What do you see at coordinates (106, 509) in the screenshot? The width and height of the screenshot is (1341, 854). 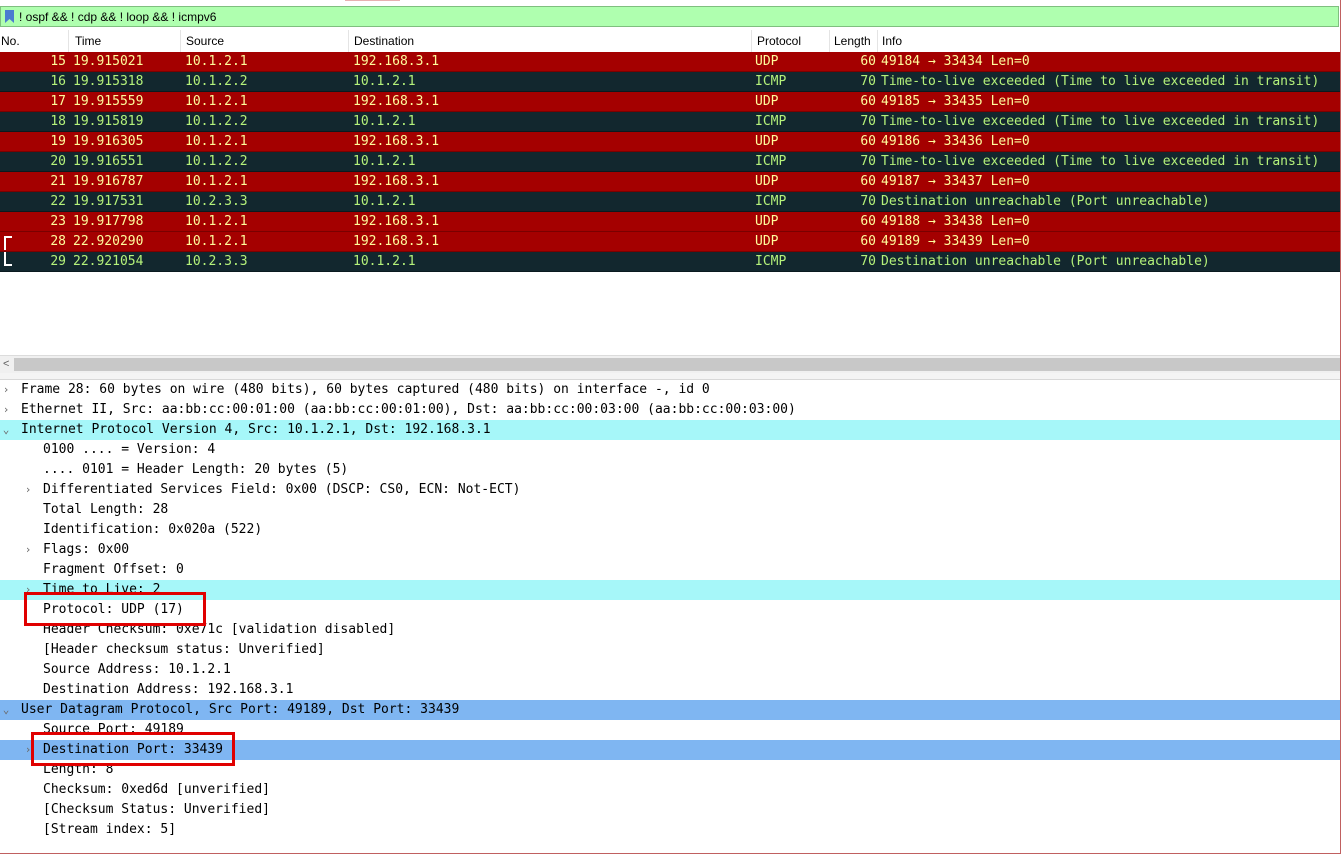 I see `detail-text: Total Length: 28` at bounding box center [106, 509].